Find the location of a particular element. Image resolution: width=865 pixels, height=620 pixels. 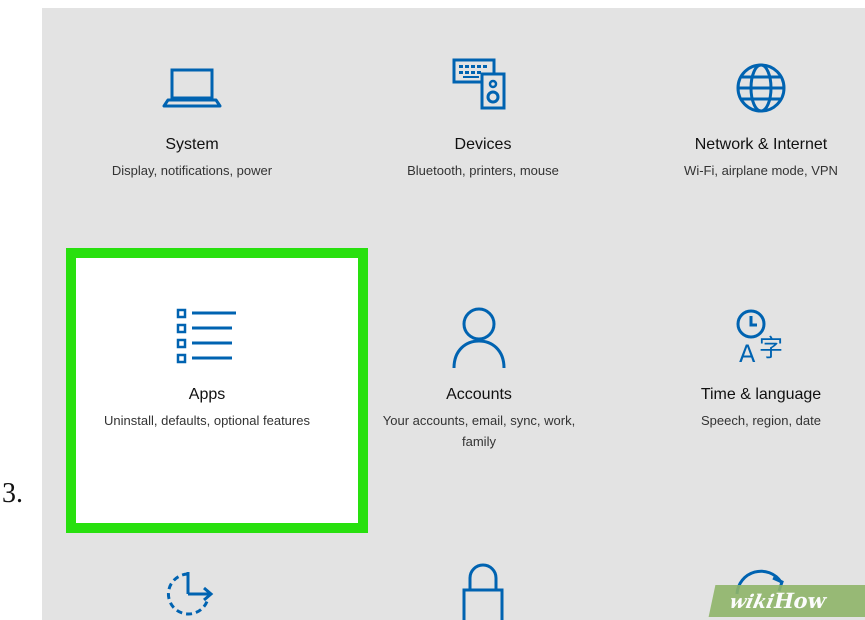

svg-text: A is located at coordinates (747, 353).